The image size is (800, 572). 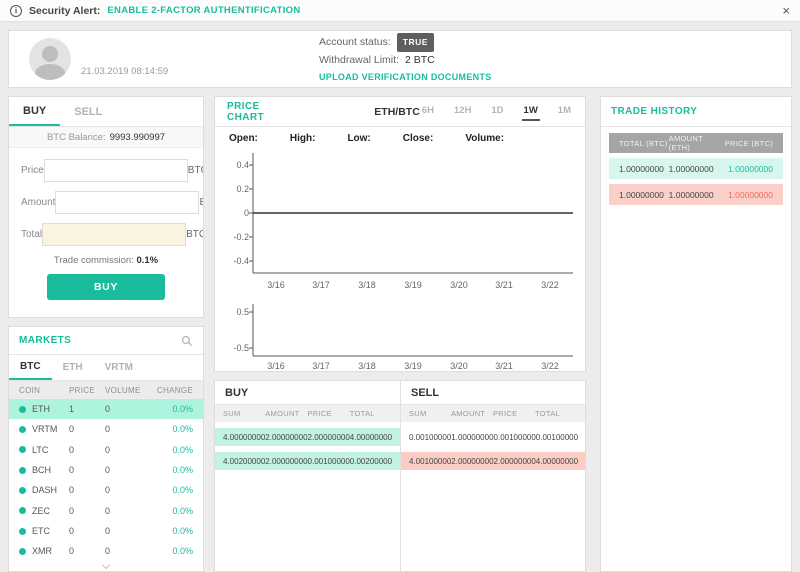 What do you see at coordinates (106, 511) in the screenshot?
I see `market-row-zec: ZEC 0 0 0.0%` at bounding box center [106, 511].